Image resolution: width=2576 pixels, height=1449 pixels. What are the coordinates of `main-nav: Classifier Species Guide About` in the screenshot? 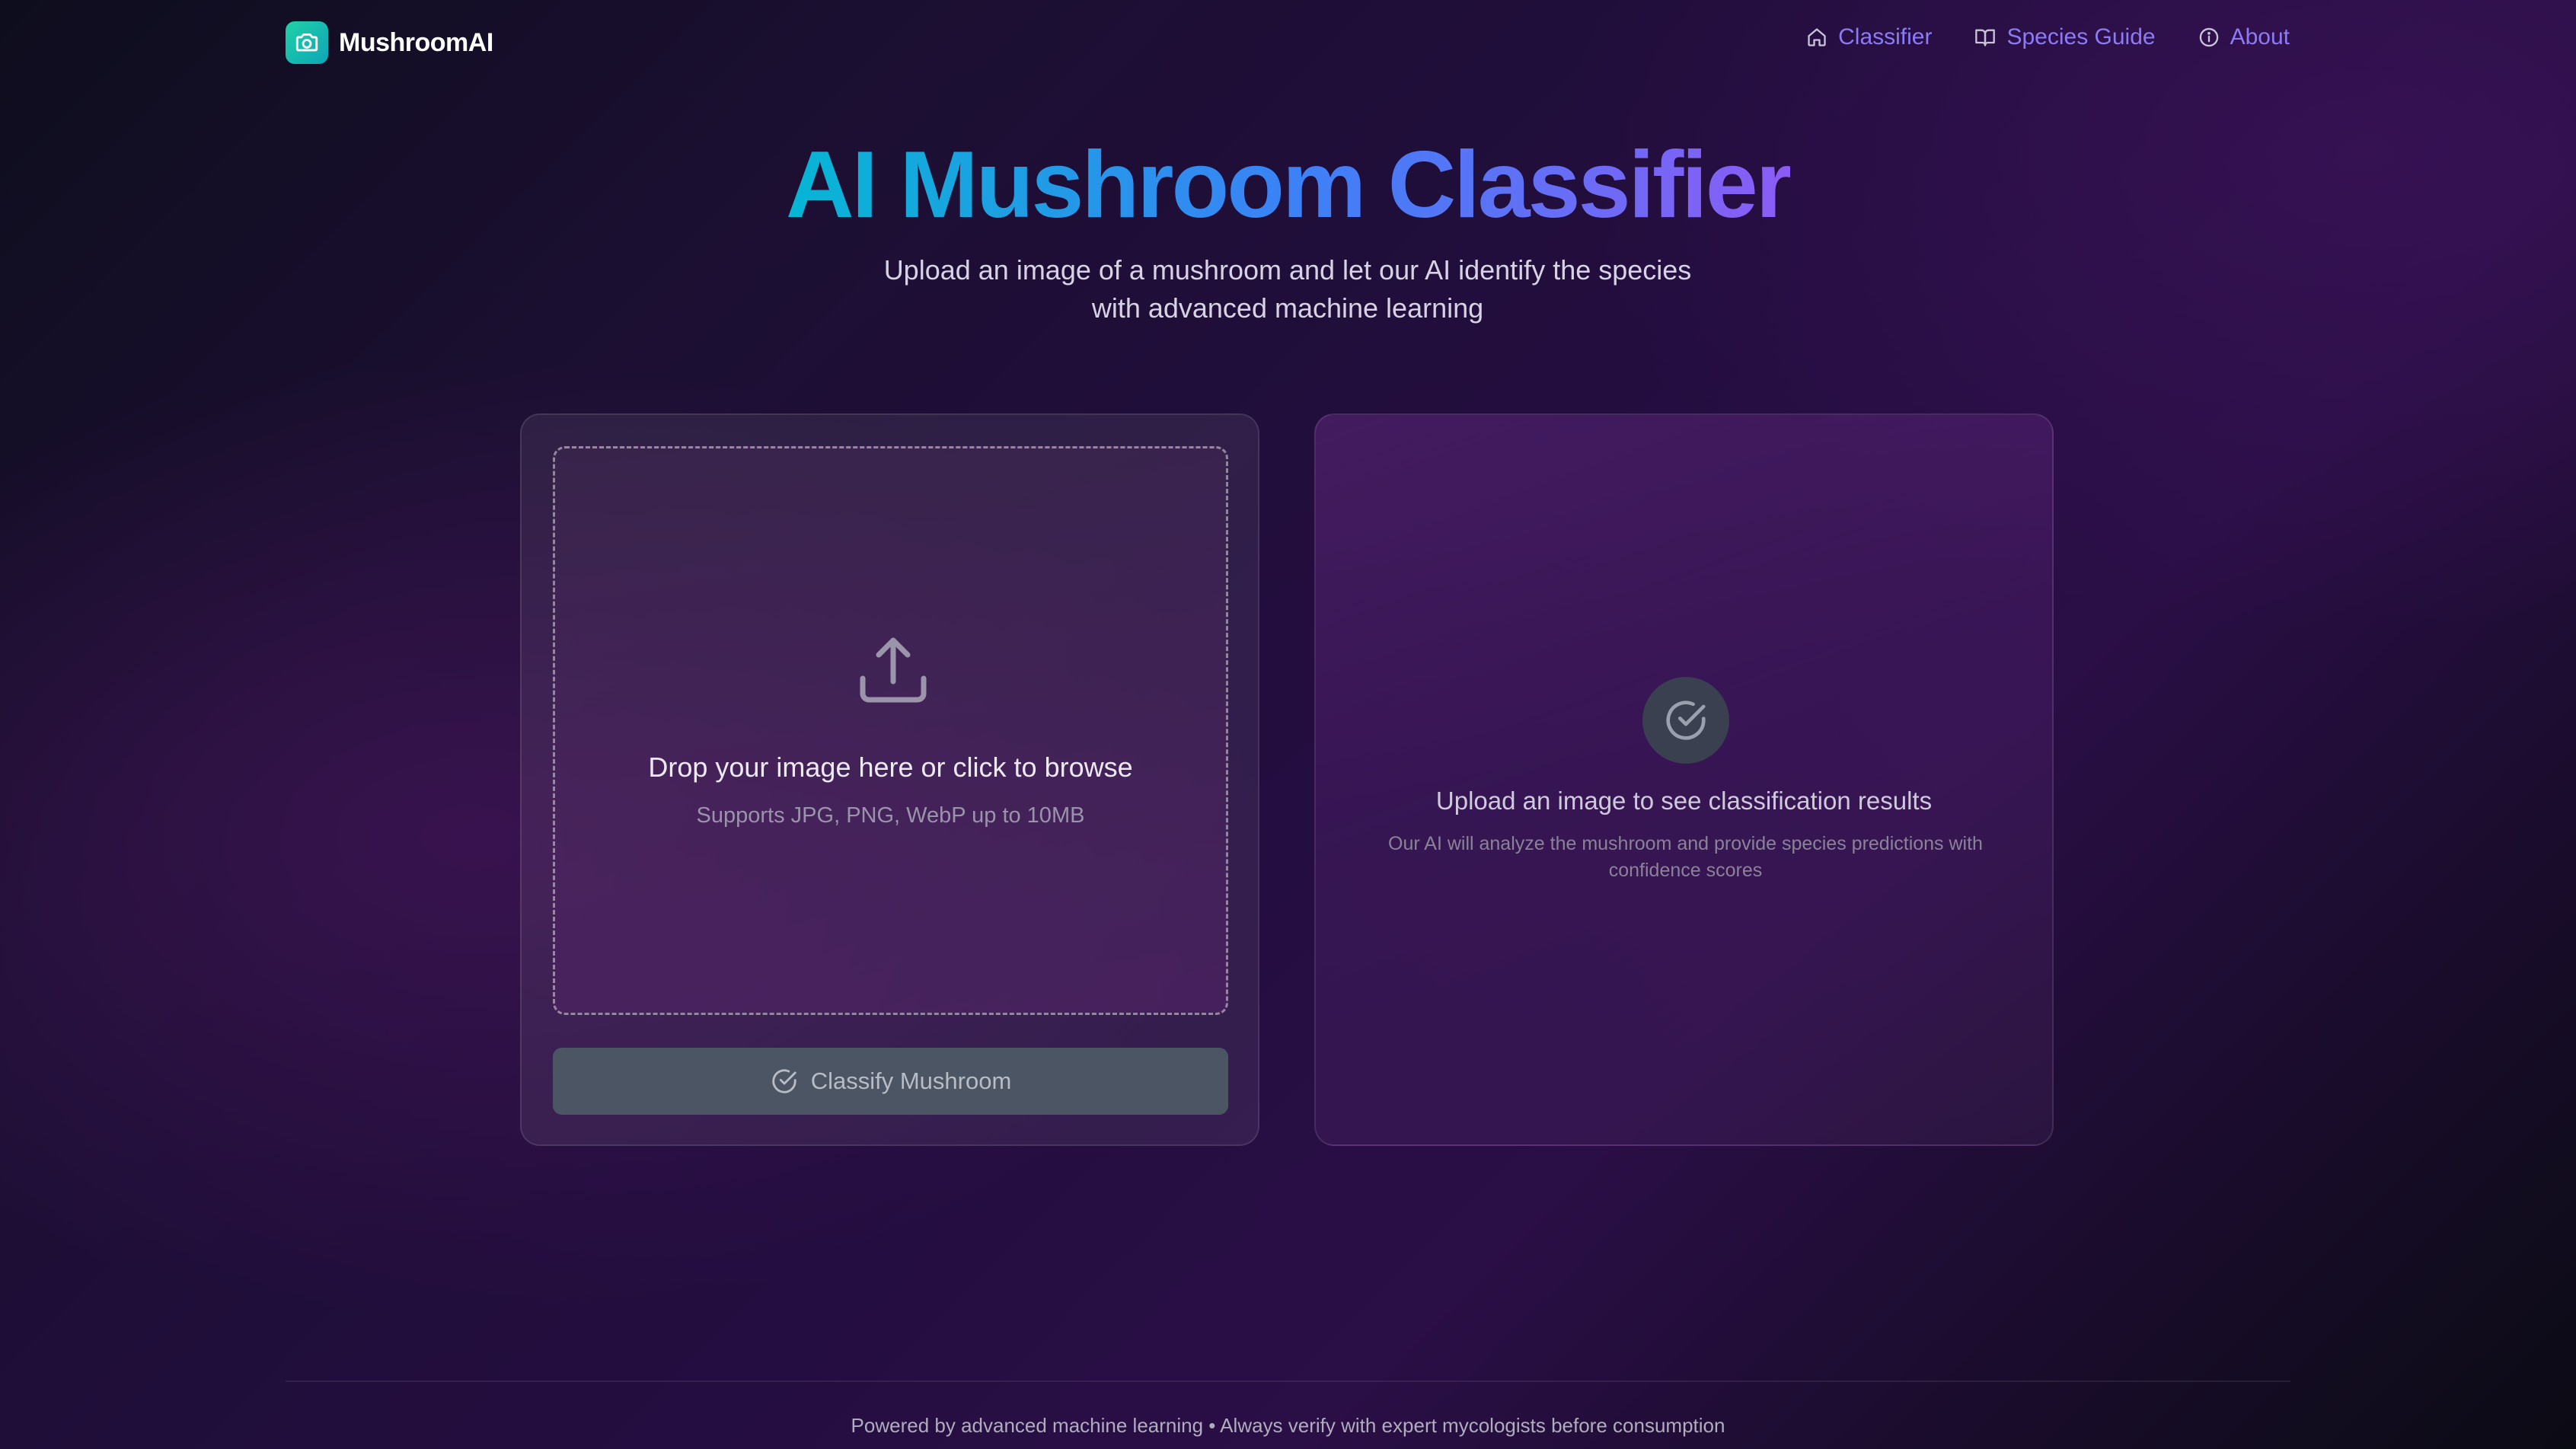 It's located at (2048, 37).